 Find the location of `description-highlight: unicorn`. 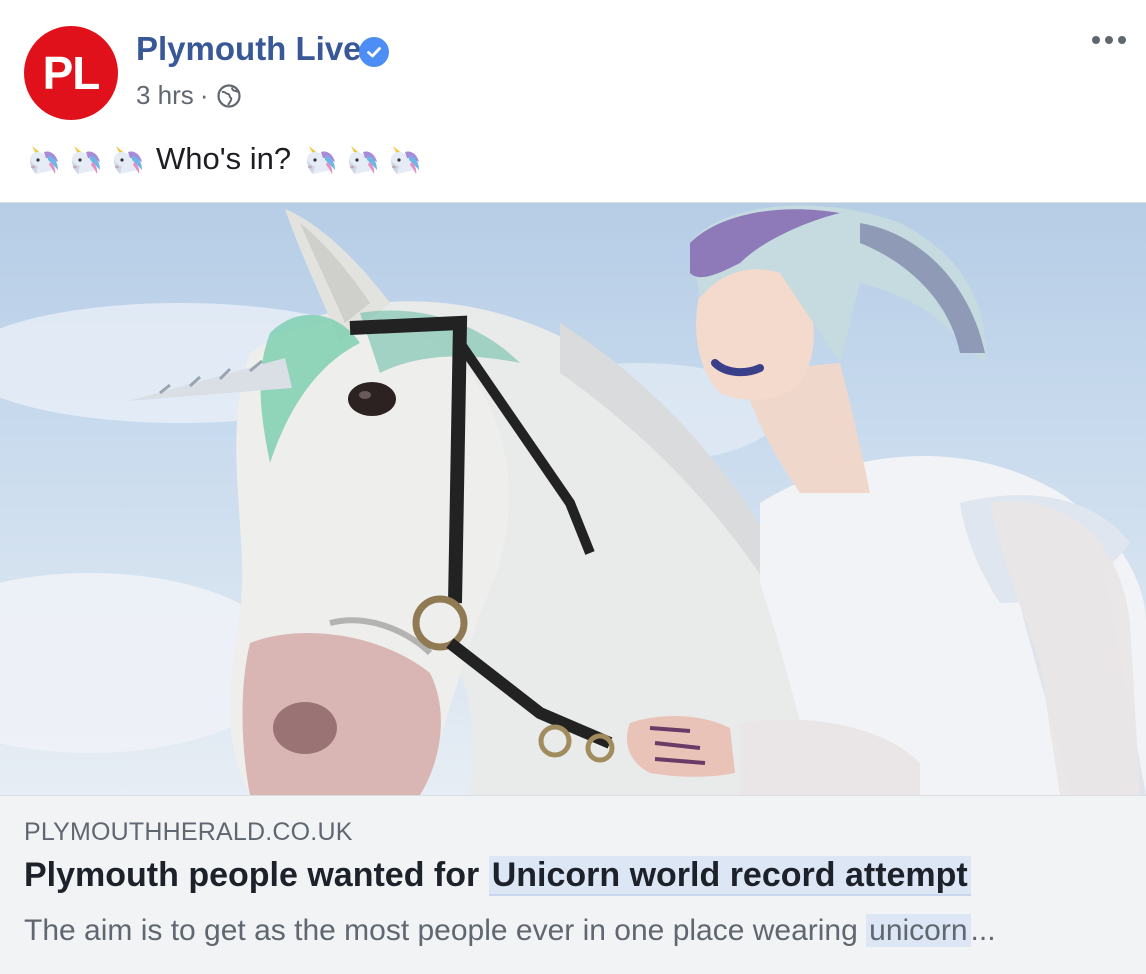

description-highlight: unicorn is located at coordinates (918, 930).